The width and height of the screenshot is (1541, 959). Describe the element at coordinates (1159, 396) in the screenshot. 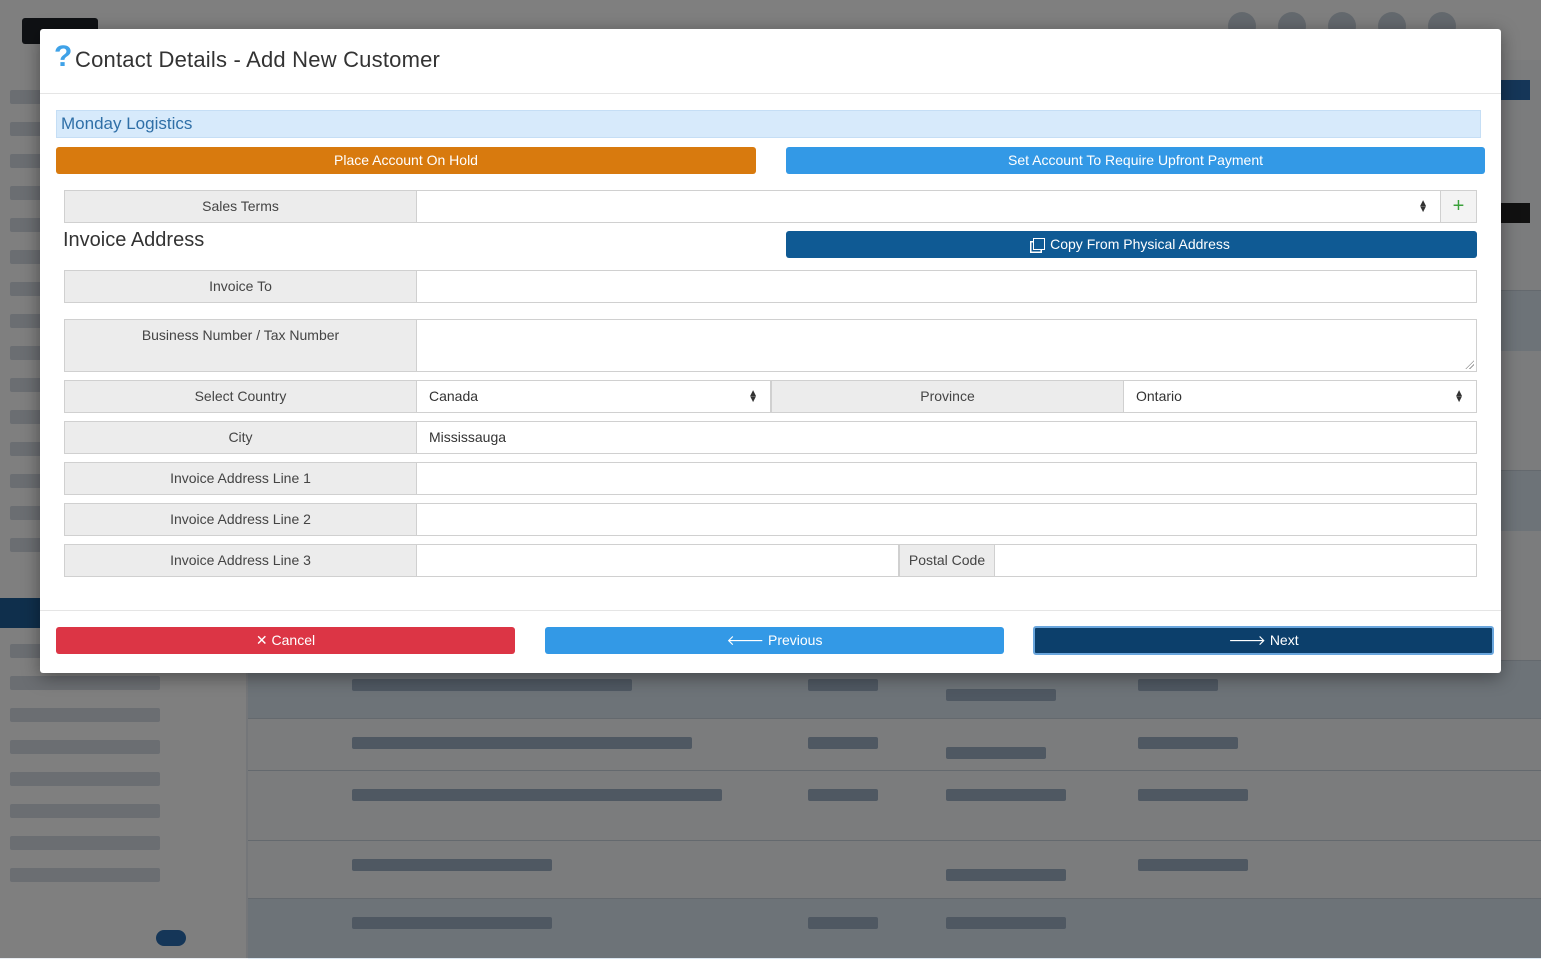

I see `province-value: Ontario` at that location.